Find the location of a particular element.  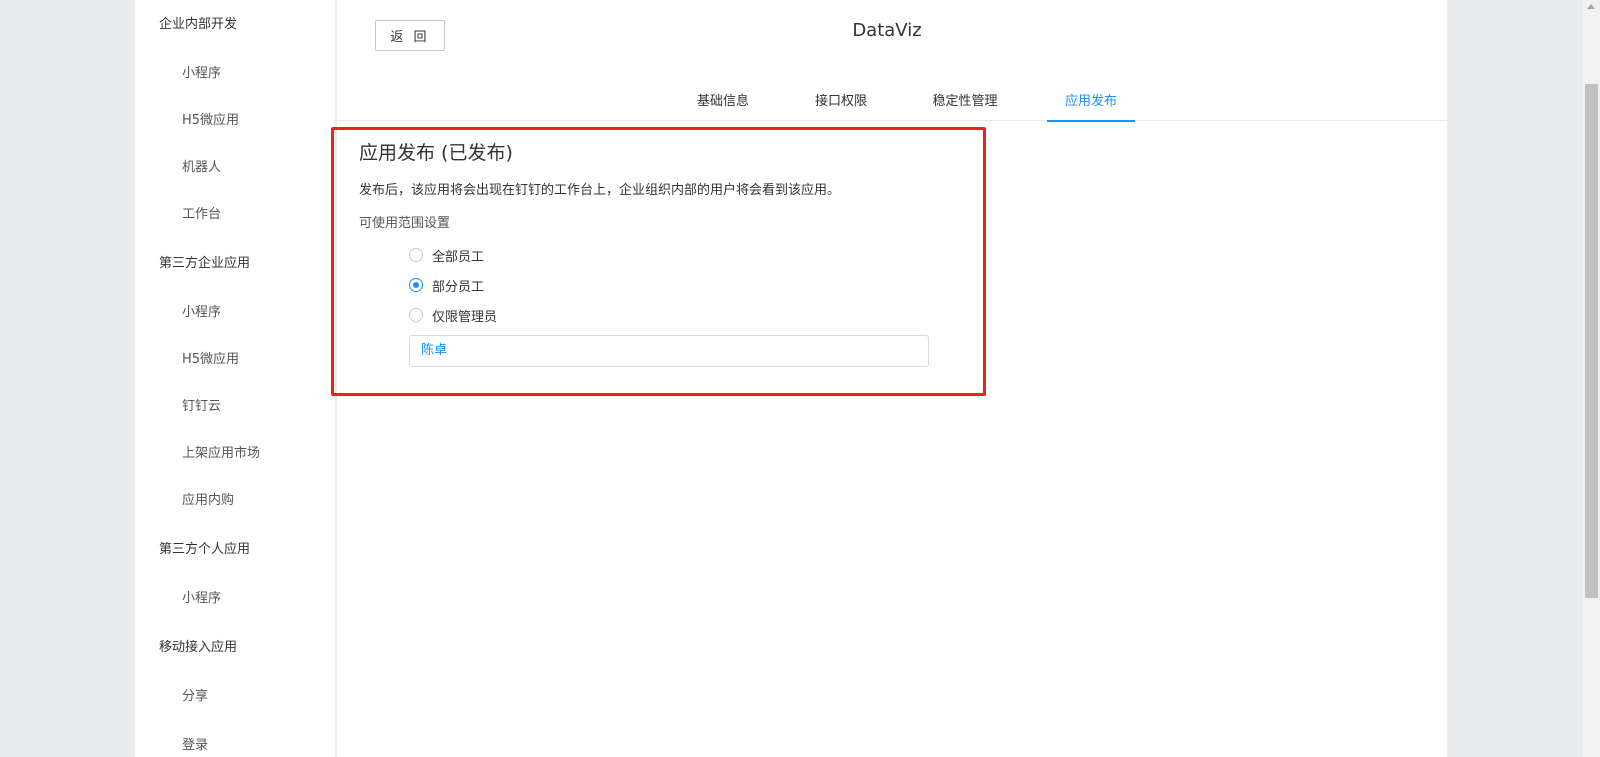

sidebar-item-in-app-purchase: 应用内购 is located at coordinates (208, 498).